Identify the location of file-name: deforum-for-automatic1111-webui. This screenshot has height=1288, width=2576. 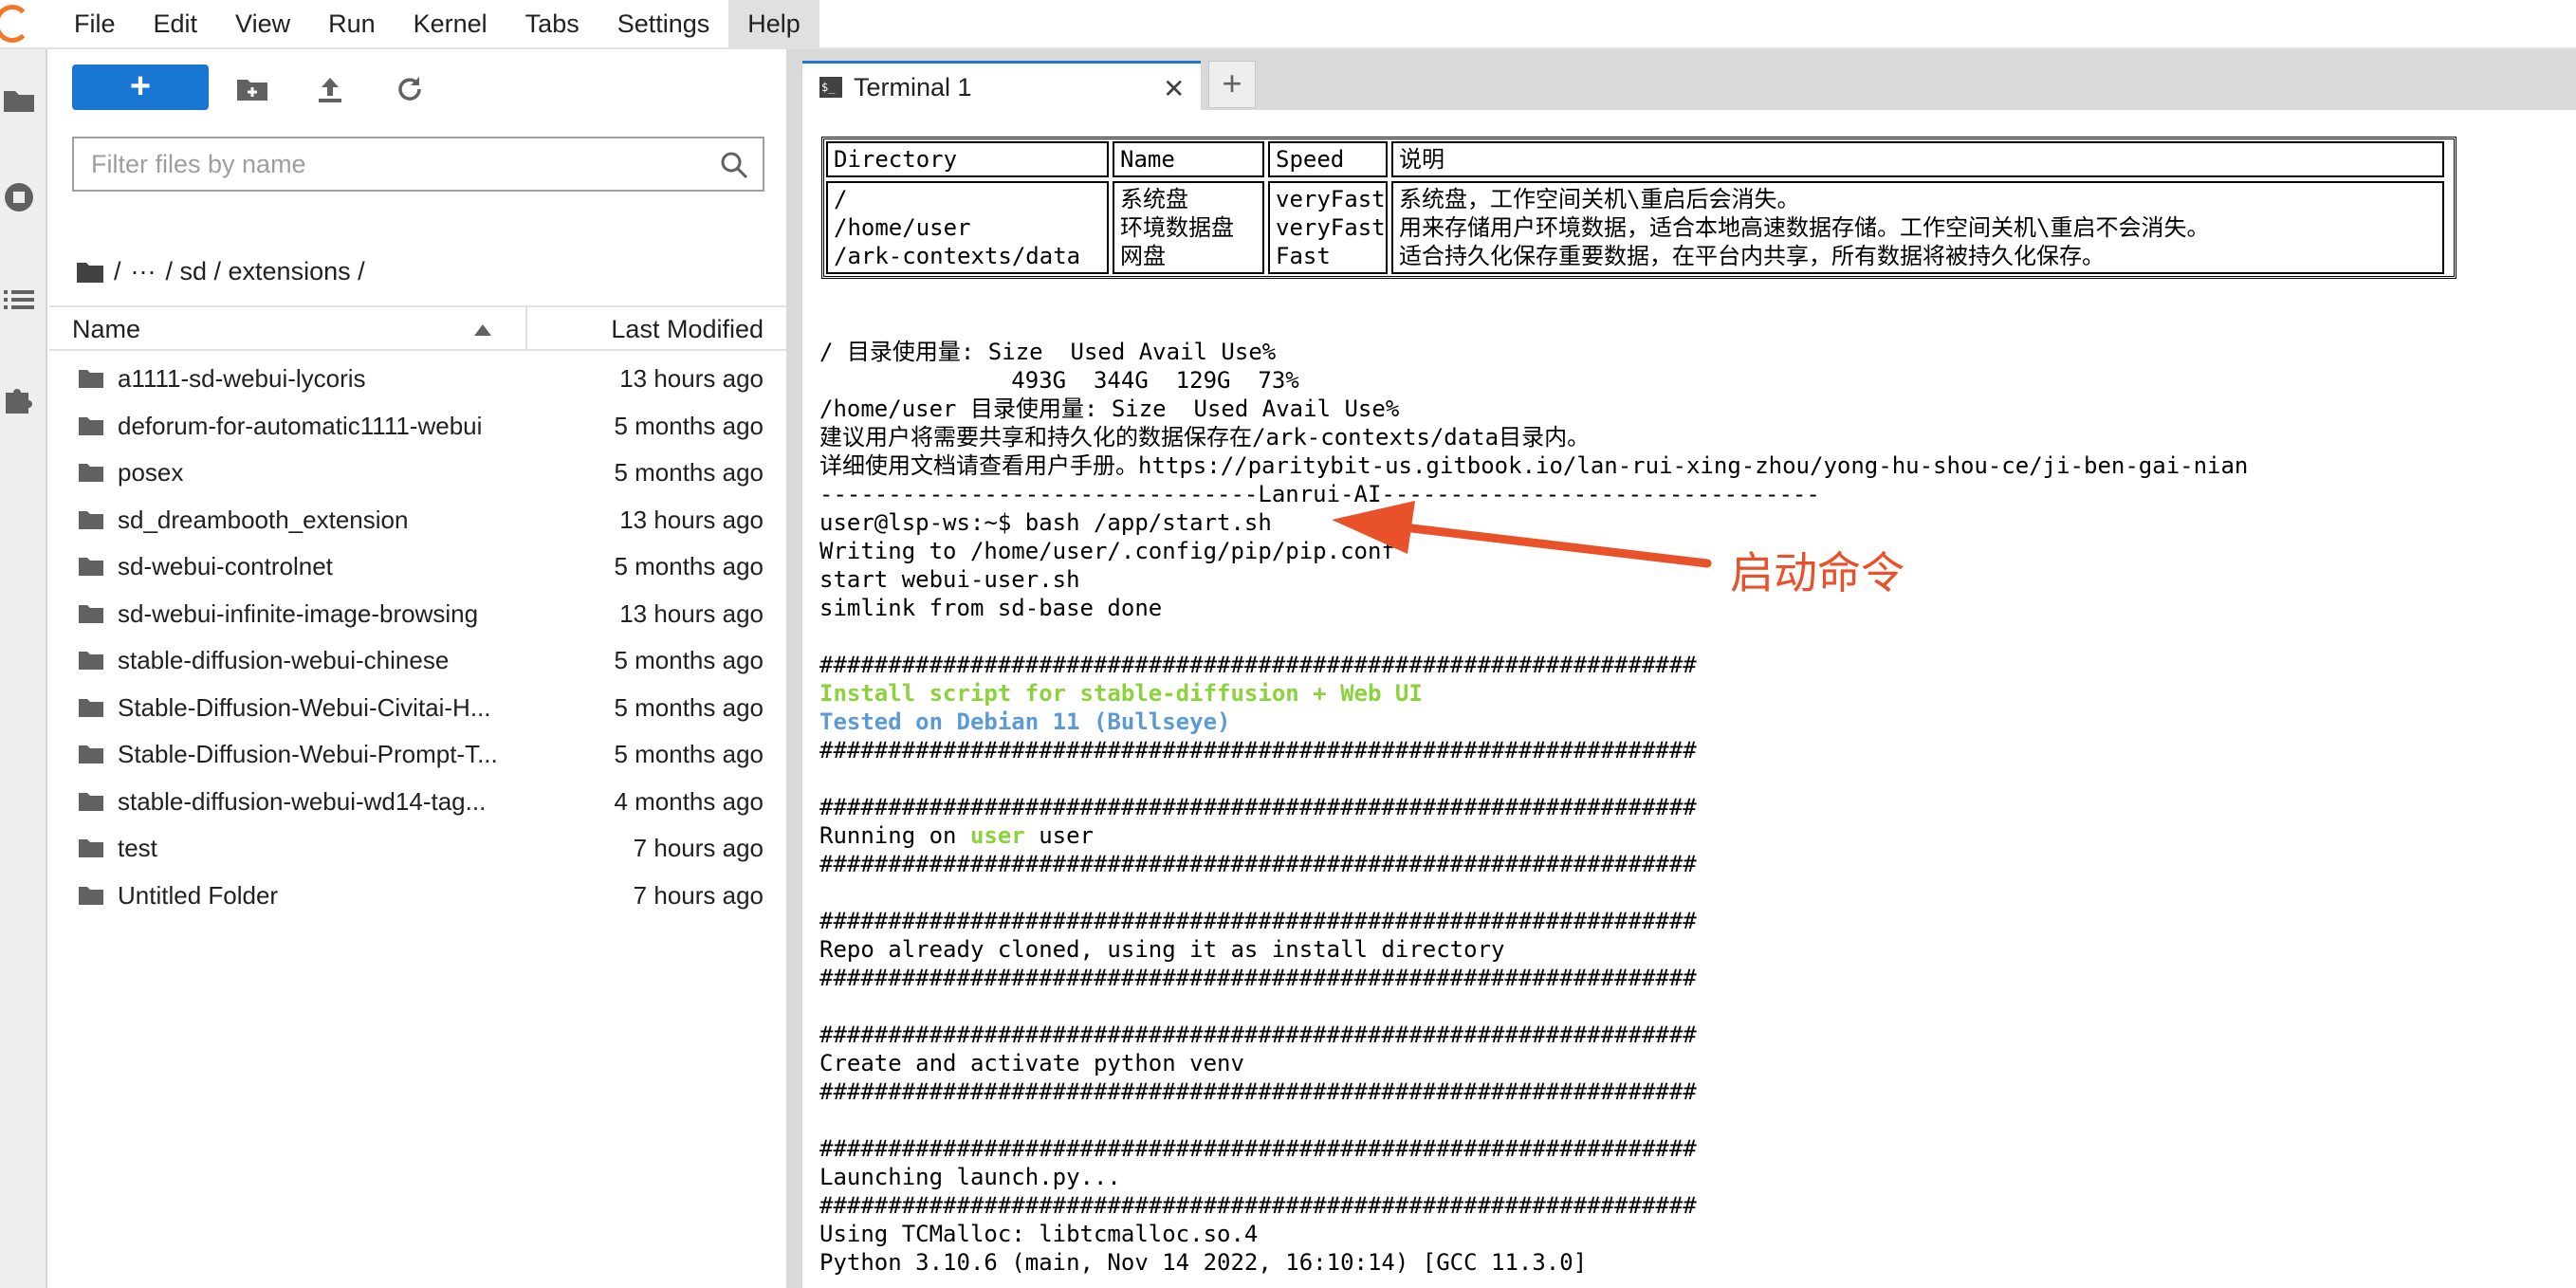
(300, 425).